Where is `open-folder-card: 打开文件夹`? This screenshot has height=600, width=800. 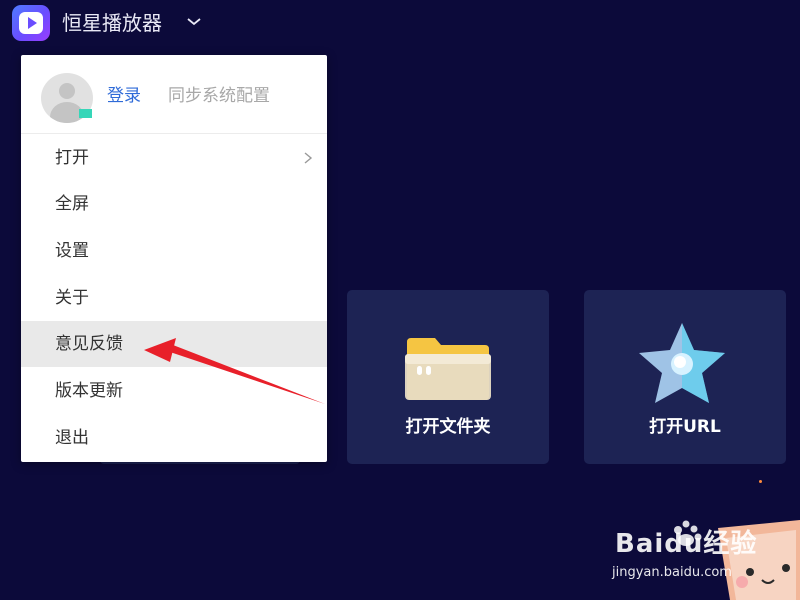
open-folder-card: 打开文件夹 is located at coordinates (448, 377).